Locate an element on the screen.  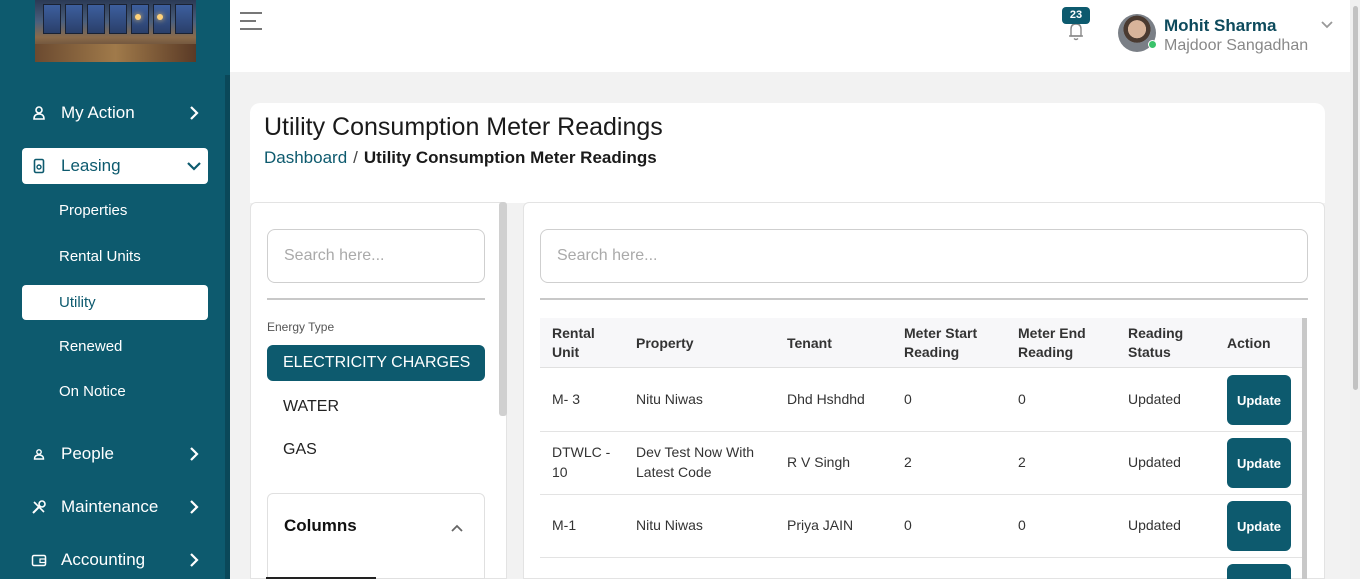
sidebar-item-label: My Action is located at coordinates (98, 112).